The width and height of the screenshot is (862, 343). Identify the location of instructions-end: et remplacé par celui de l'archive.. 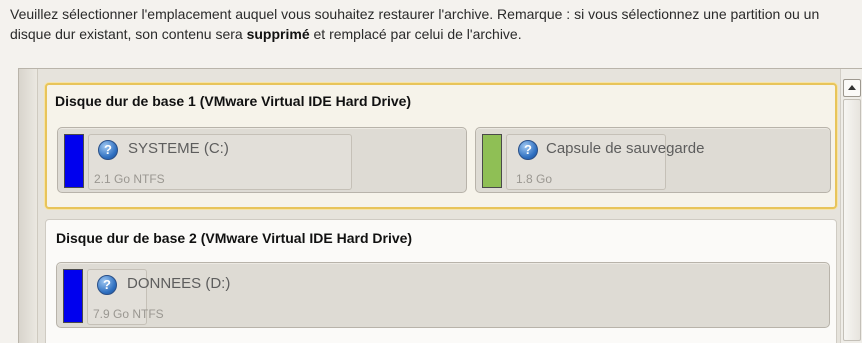
(415, 34).